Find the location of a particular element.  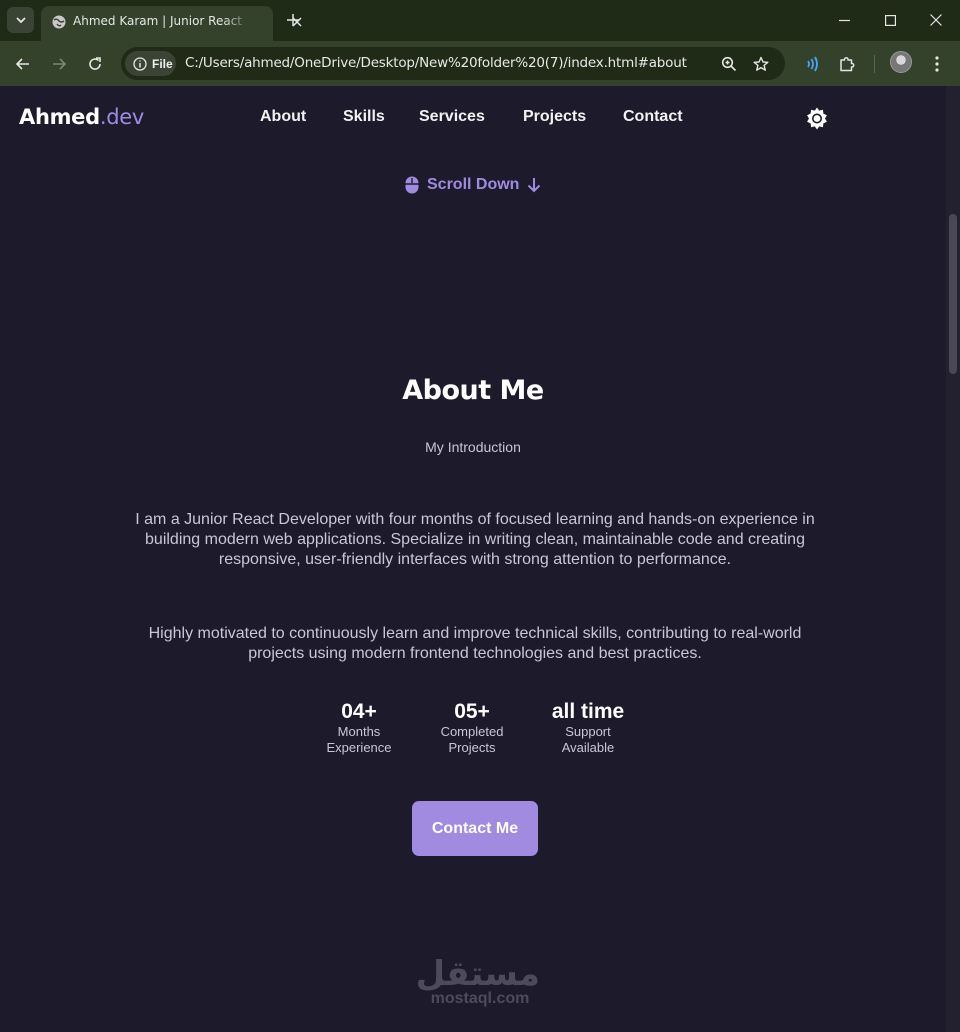

new-tab-button is located at coordinates (293, 20).